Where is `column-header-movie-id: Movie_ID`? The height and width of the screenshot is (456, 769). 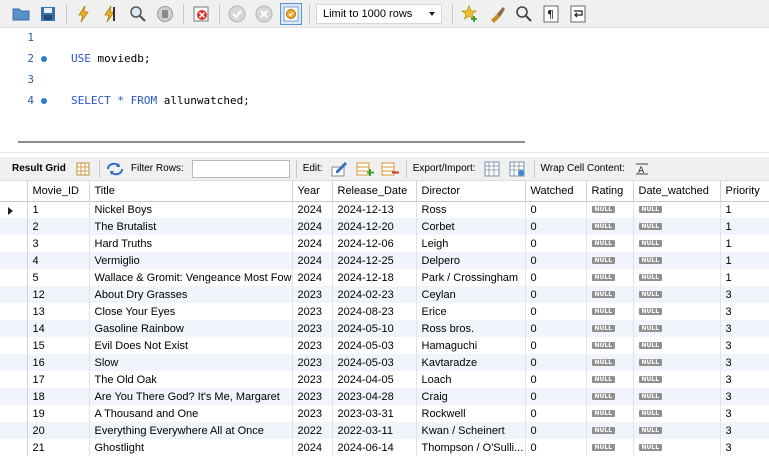
column-header-movie-id: Movie_ID is located at coordinates (58, 191).